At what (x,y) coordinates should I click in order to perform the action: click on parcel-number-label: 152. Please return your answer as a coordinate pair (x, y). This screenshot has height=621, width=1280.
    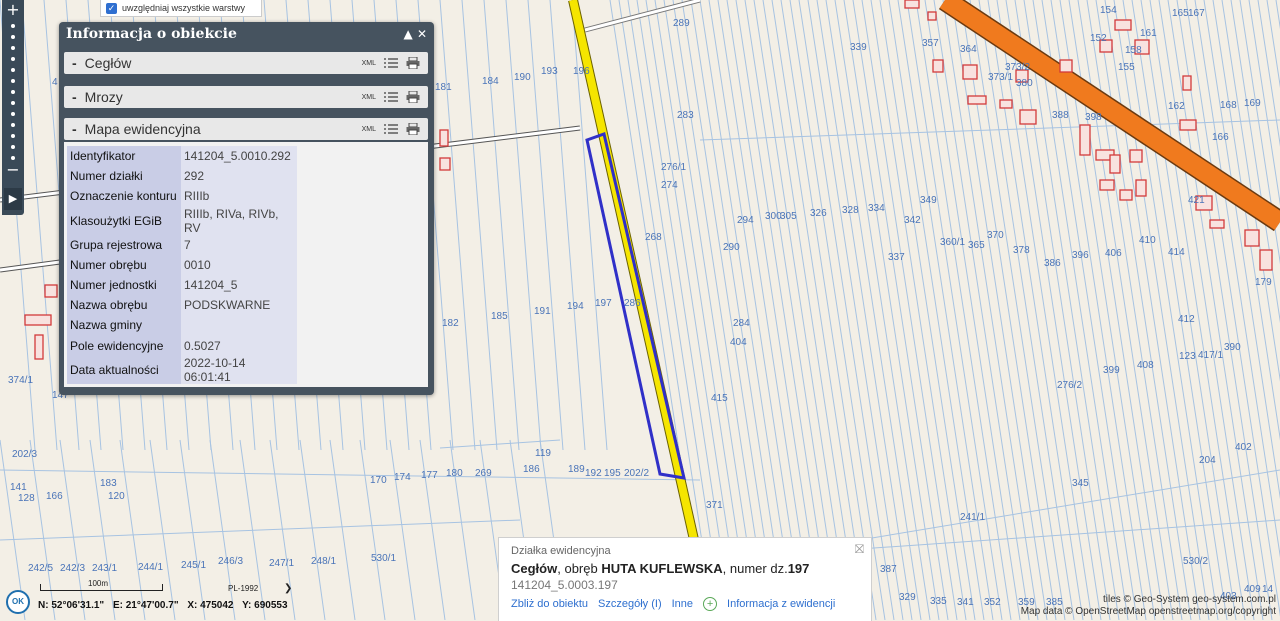
    Looking at the image, I should click on (1098, 38).